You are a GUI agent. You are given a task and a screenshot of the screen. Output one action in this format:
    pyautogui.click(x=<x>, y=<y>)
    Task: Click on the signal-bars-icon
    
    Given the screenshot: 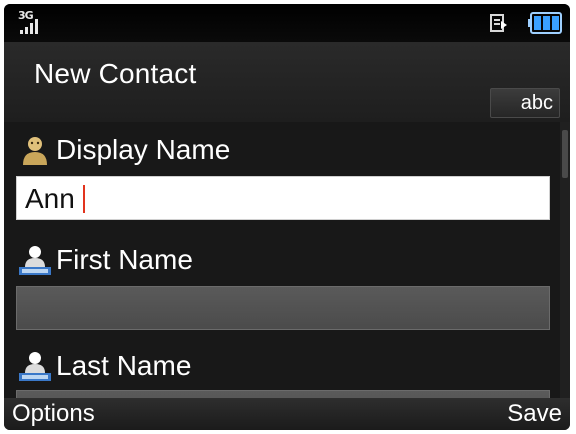 What is the action you would take?
    pyautogui.click(x=29, y=26)
    